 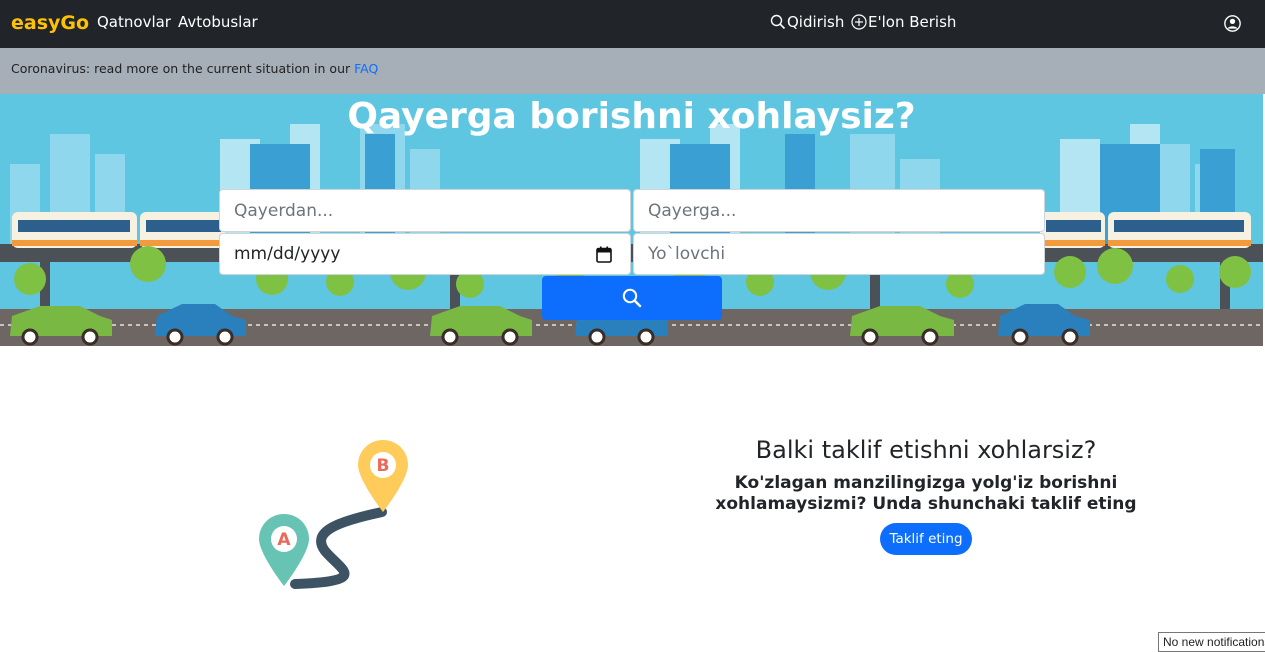 What do you see at coordinates (333, 514) in the screenshot?
I see `route-illustration: B A` at bounding box center [333, 514].